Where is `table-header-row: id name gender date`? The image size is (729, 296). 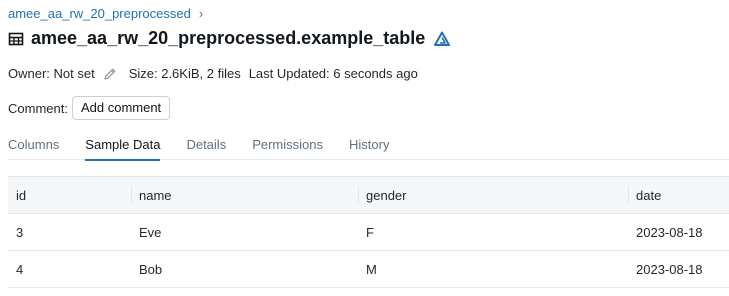
table-header-row: id name gender date is located at coordinates (368, 195).